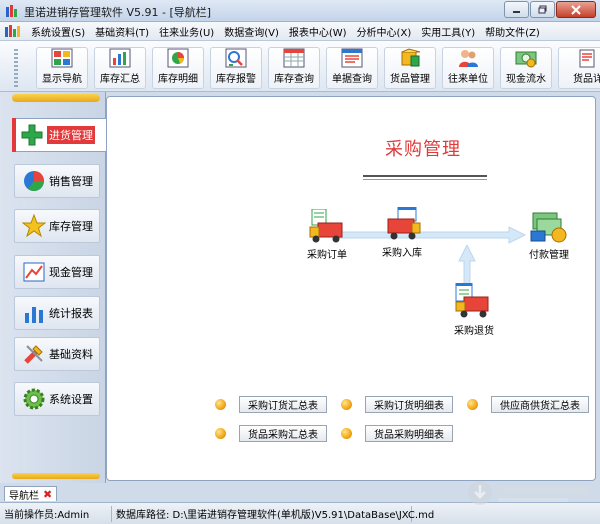 This screenshot has height=524, width=600. I want to click on chart-icon, so click(120, 58).